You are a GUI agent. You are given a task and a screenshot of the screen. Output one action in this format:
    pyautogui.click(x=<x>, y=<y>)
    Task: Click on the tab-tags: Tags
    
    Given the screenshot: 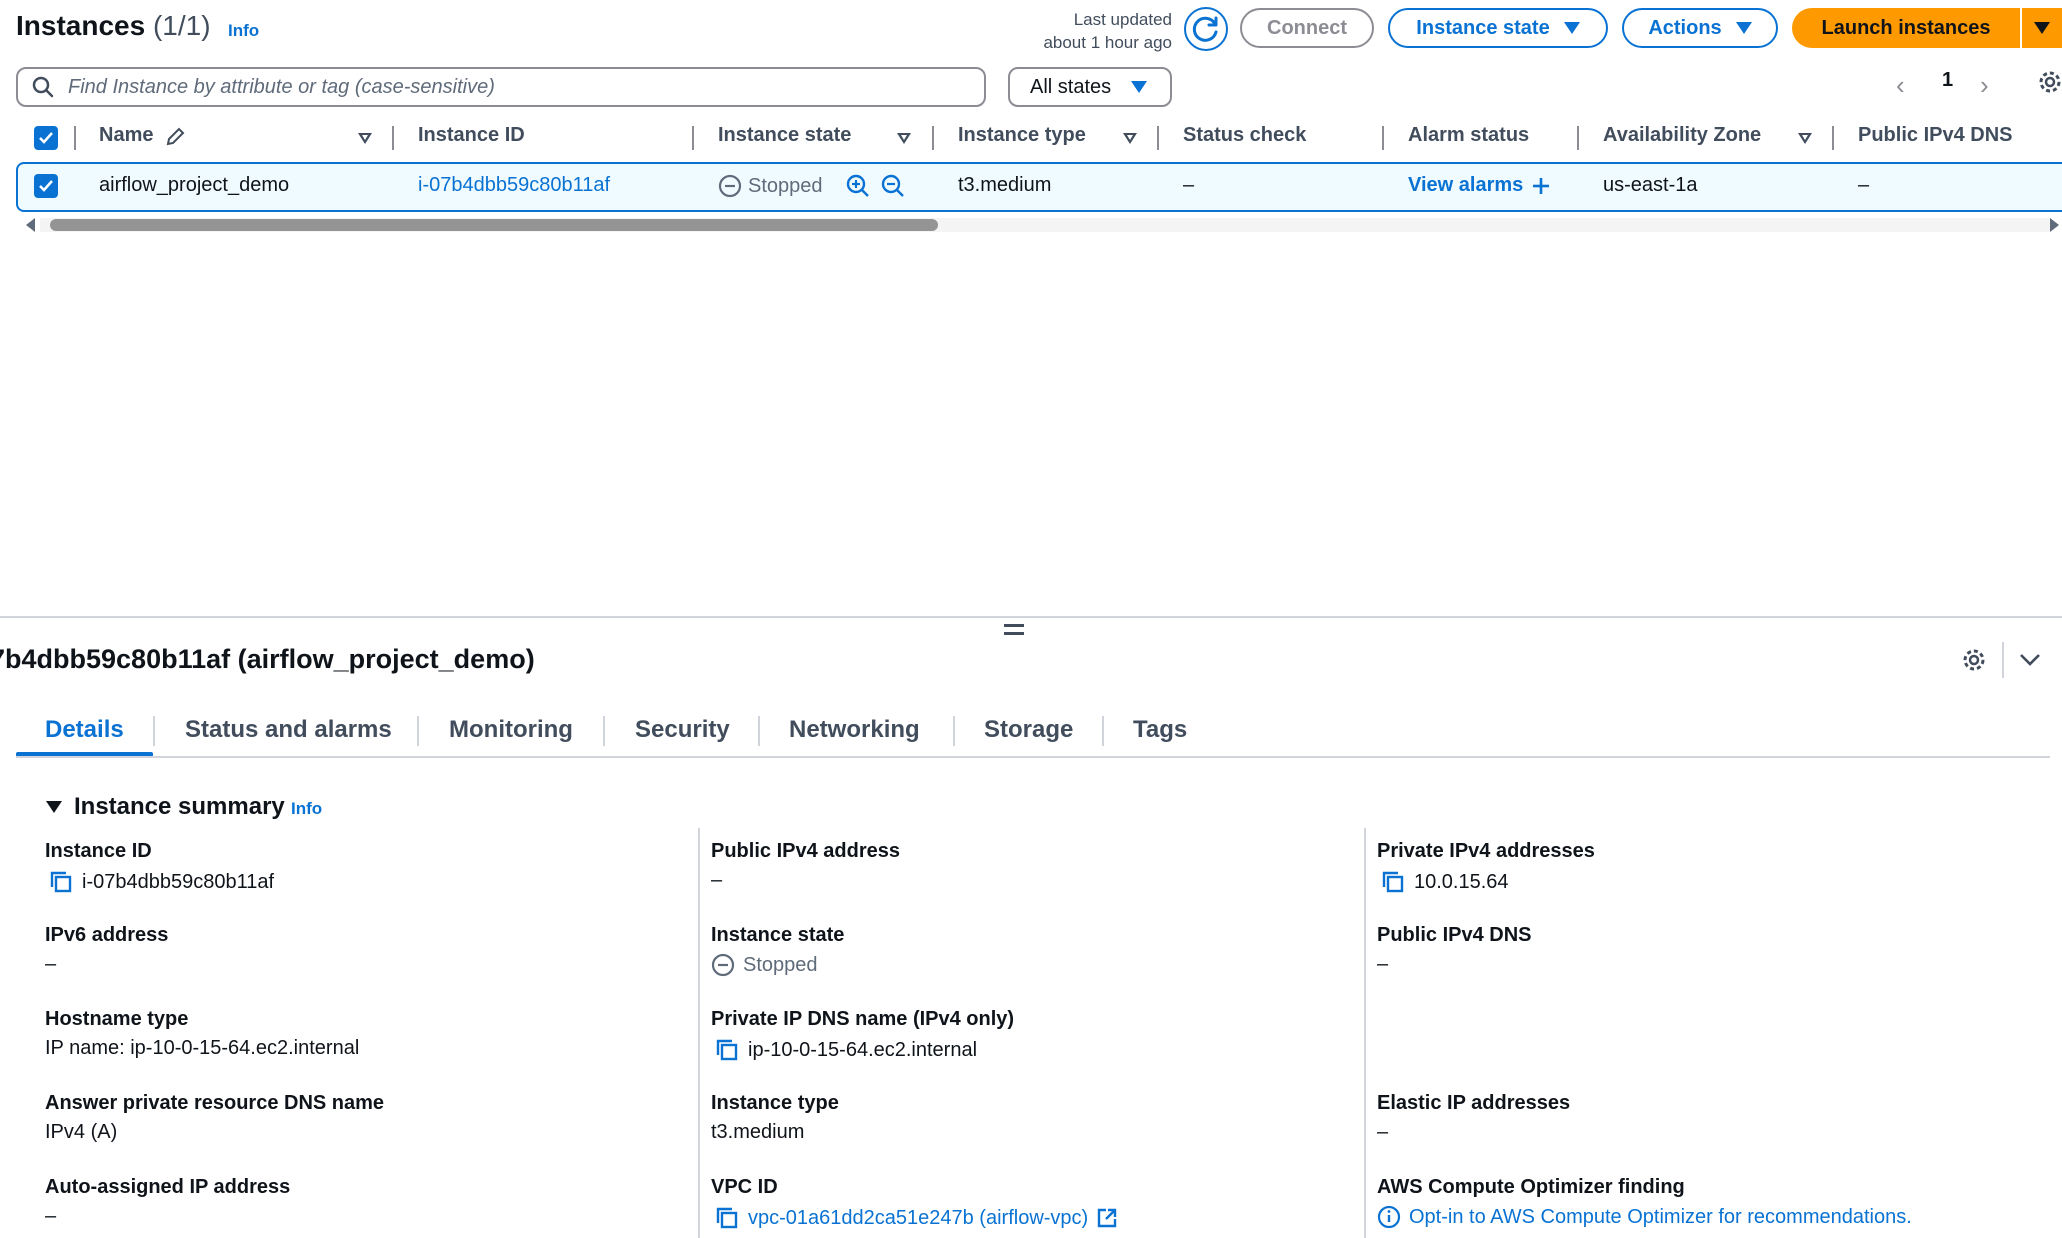 What is the action you would take?
    pyautogui.click(x=1160, y=730)
    